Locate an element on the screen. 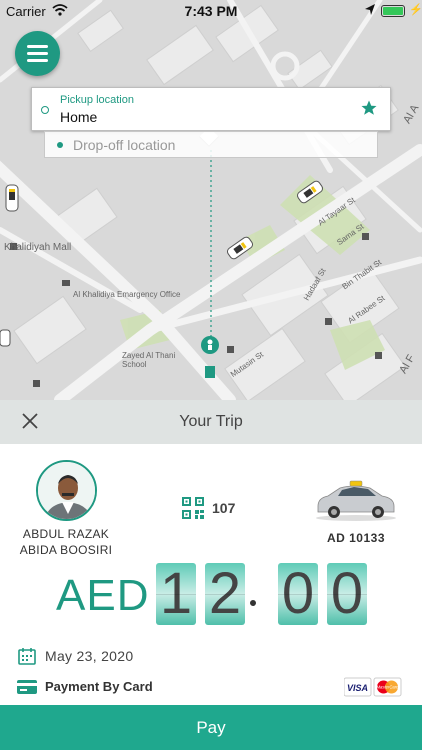  card-brands: VISA MasterCard is located at coordinates (372, 689).